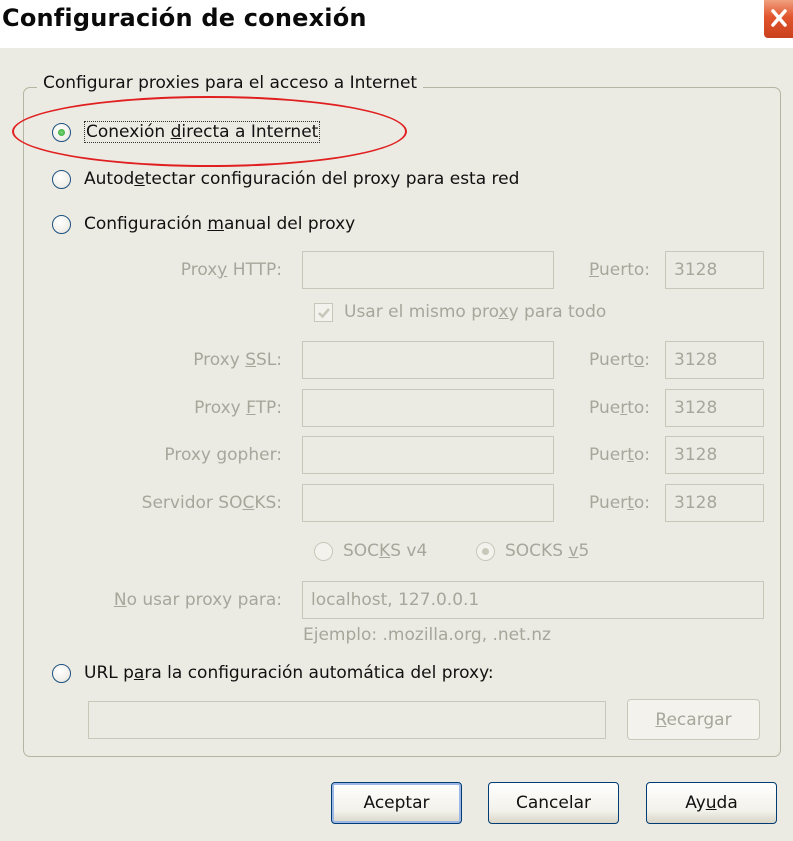 The width and height of the screenshot is (793, 841). I want to click on red-highlight-ellipse, so click(209, 131).